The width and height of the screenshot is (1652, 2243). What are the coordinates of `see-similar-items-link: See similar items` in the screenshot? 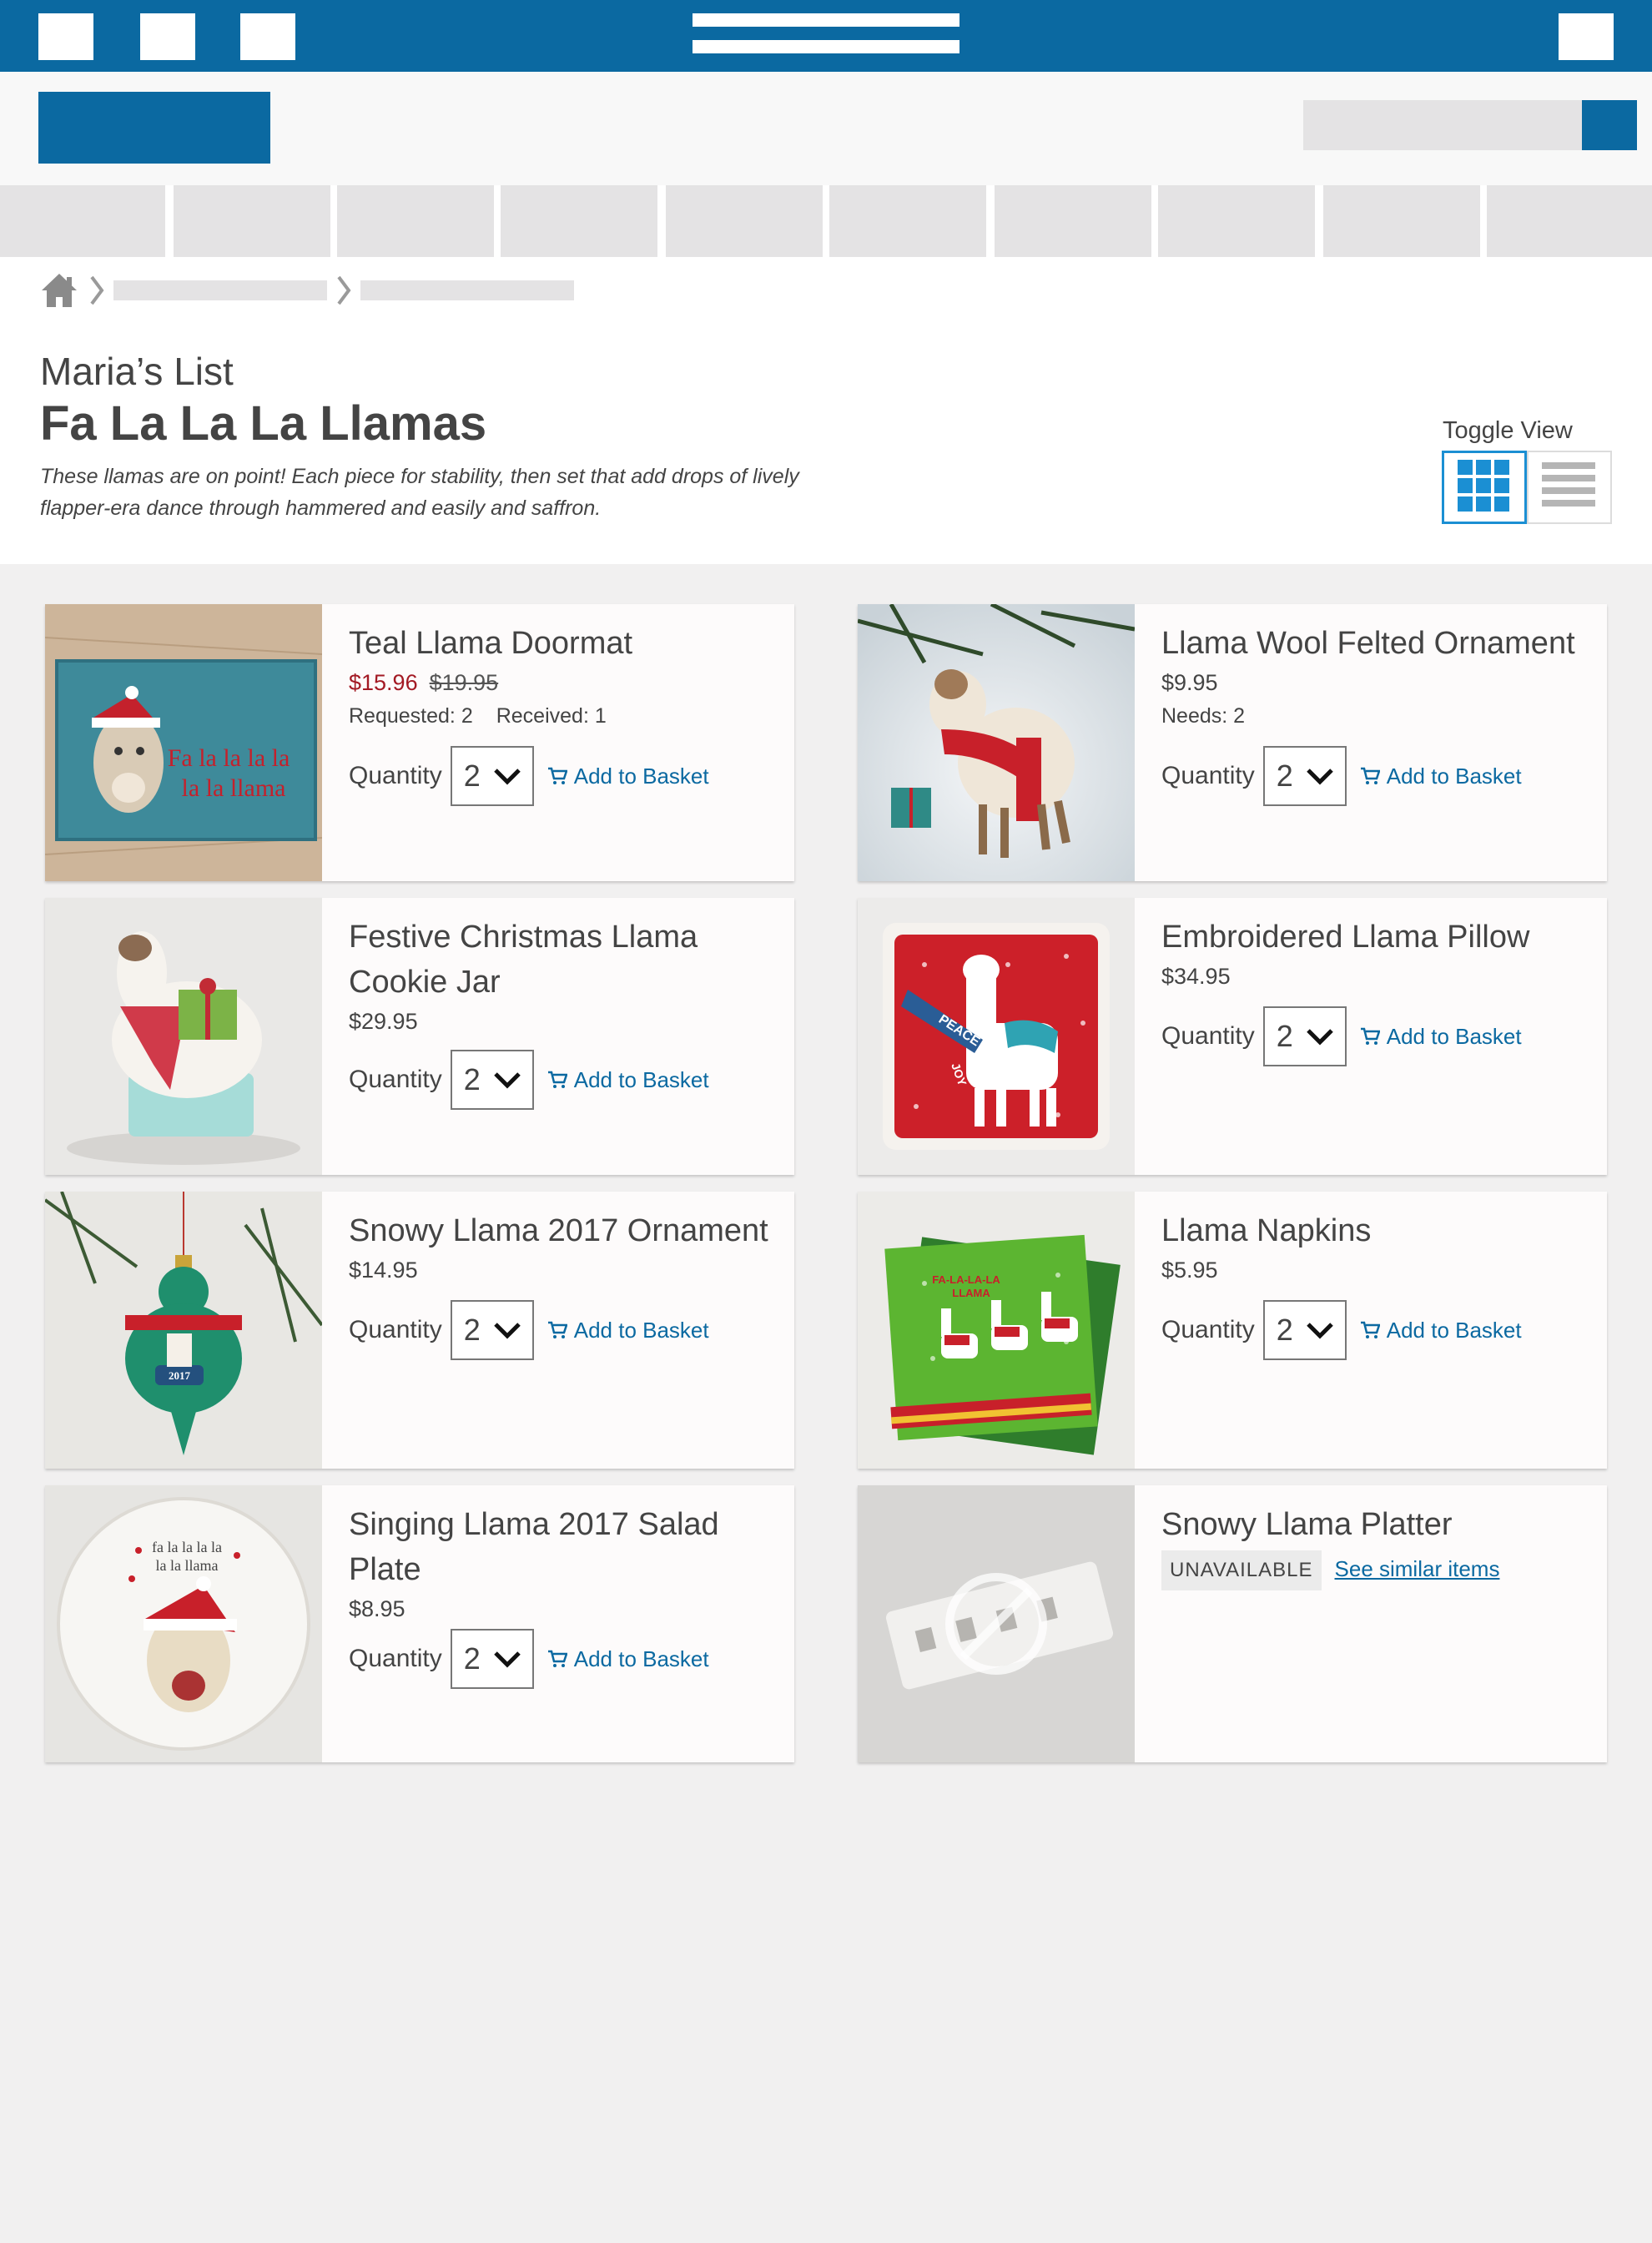 It's located at (1417, 1569).